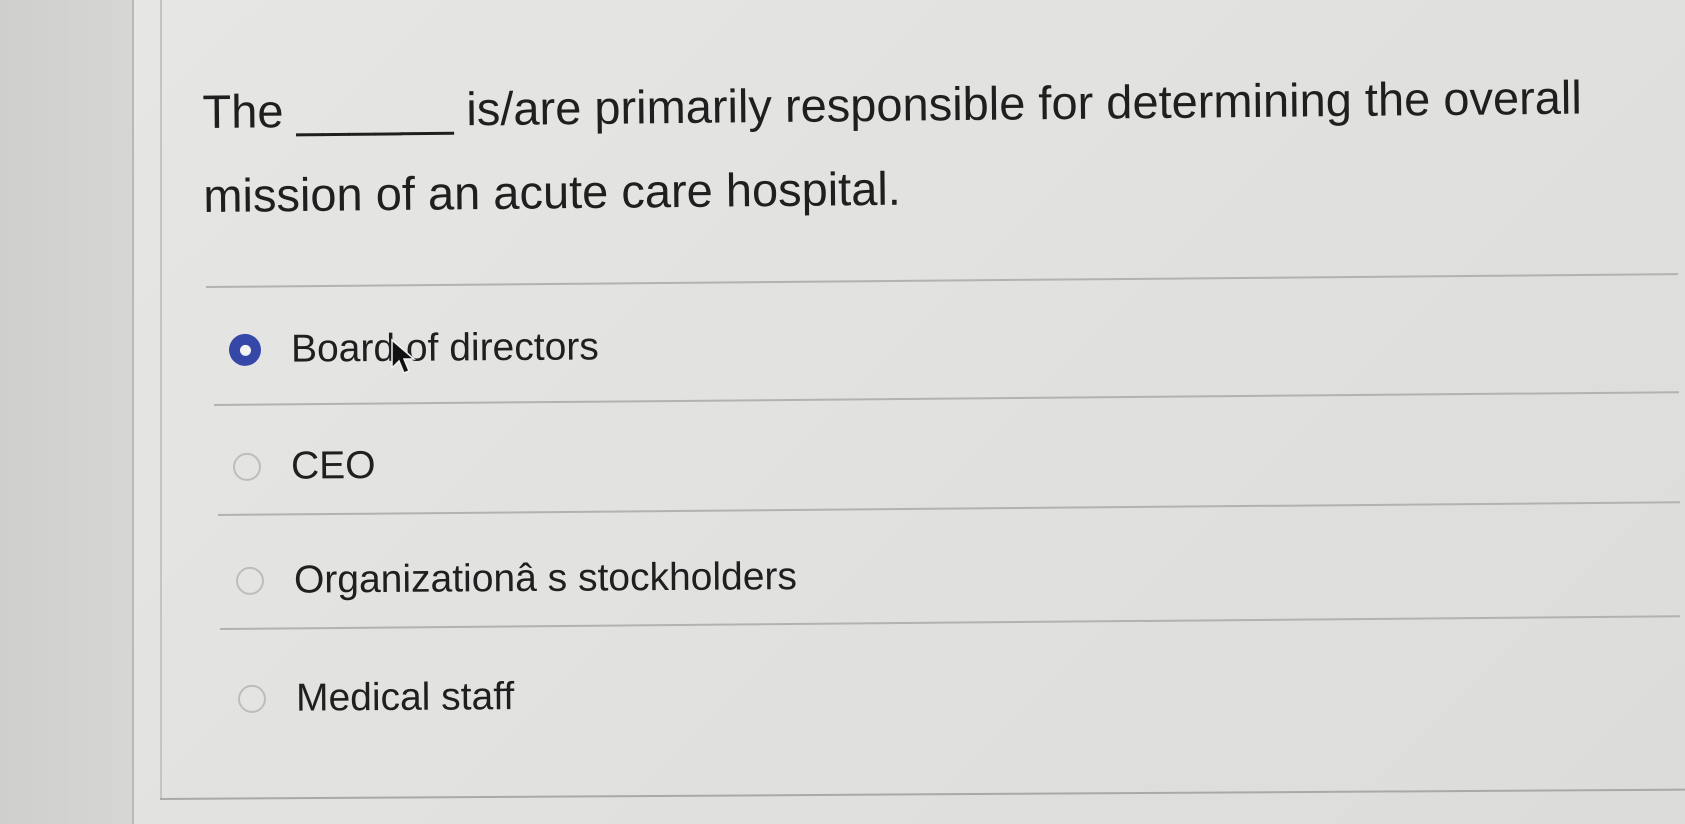 Image resolution: width=1685 pixels, height=824 pixels. I want to click on option-ceo: CEO, so click(304, 466).